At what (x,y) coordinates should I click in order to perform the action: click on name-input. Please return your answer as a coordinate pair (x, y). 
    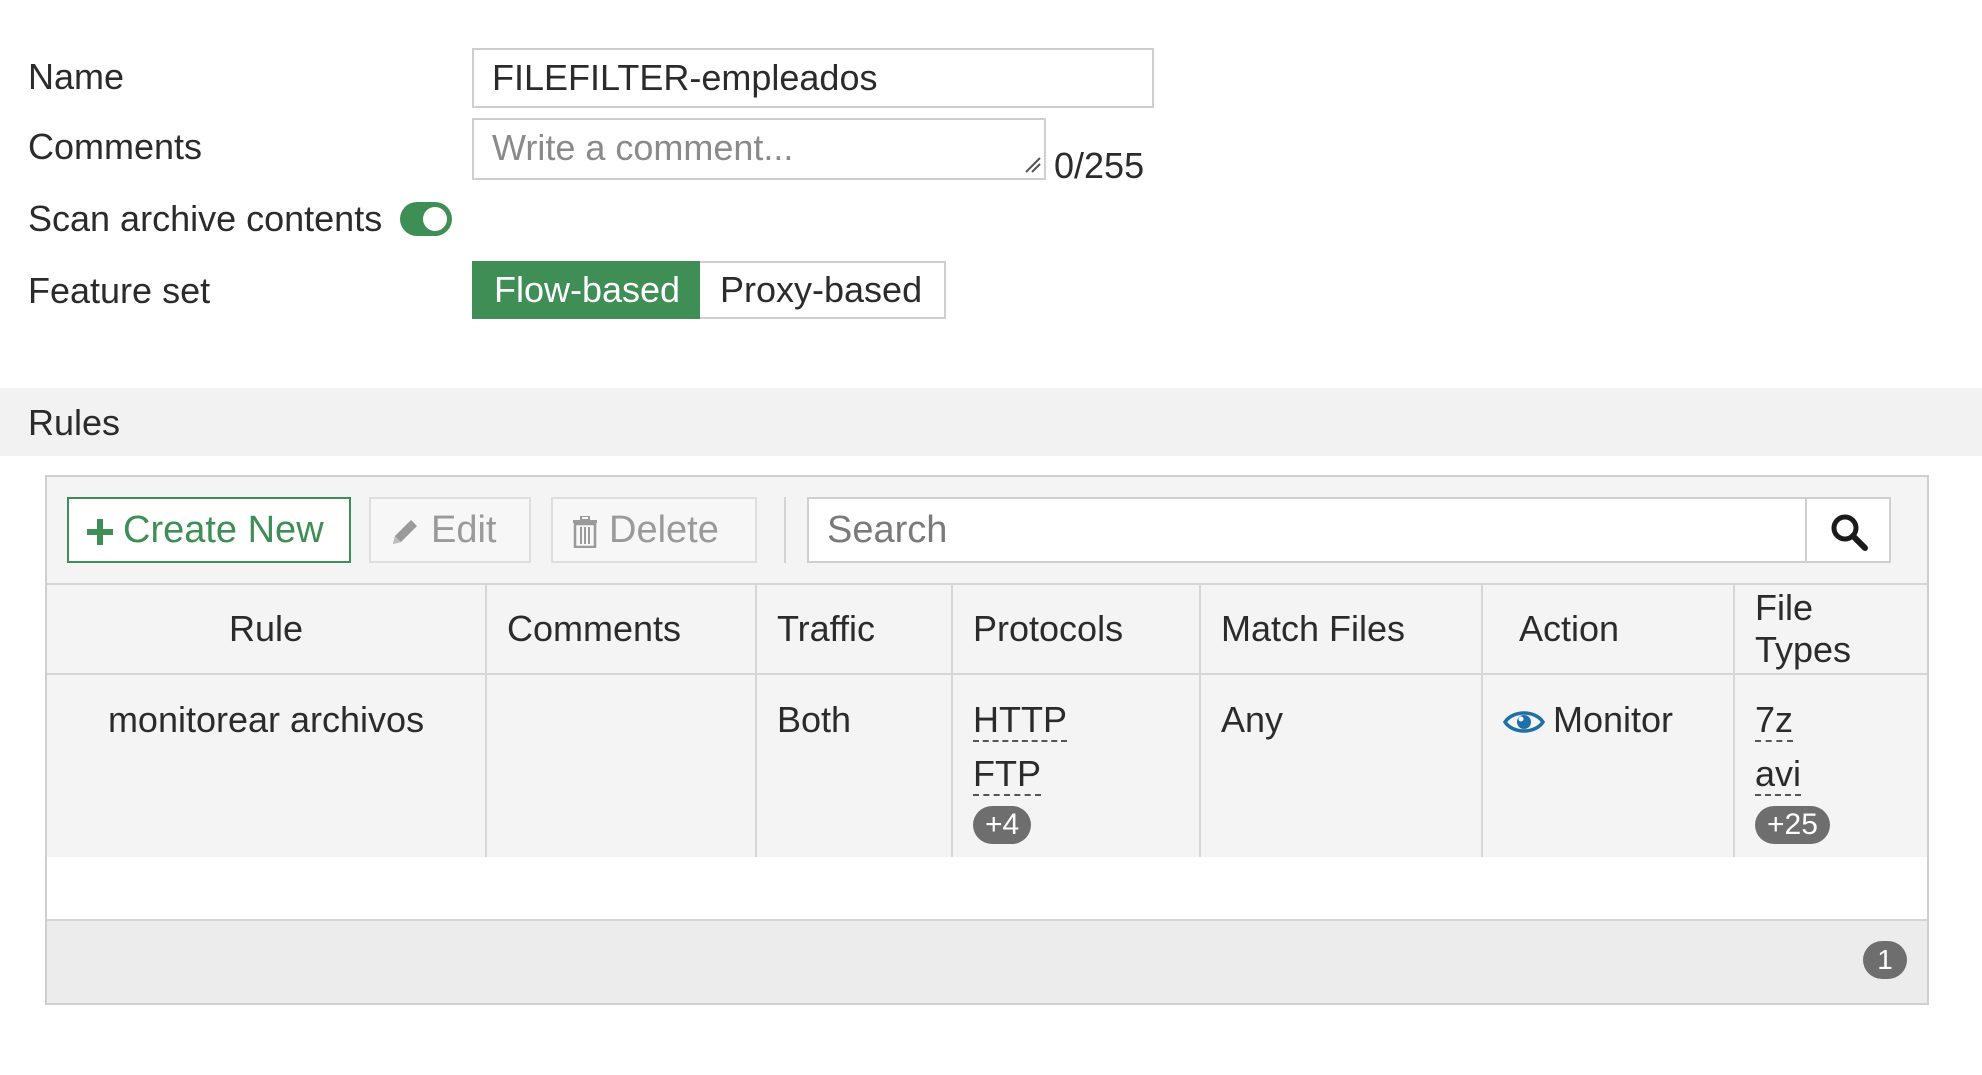
    Looking at the image, I should click on (813, 78).